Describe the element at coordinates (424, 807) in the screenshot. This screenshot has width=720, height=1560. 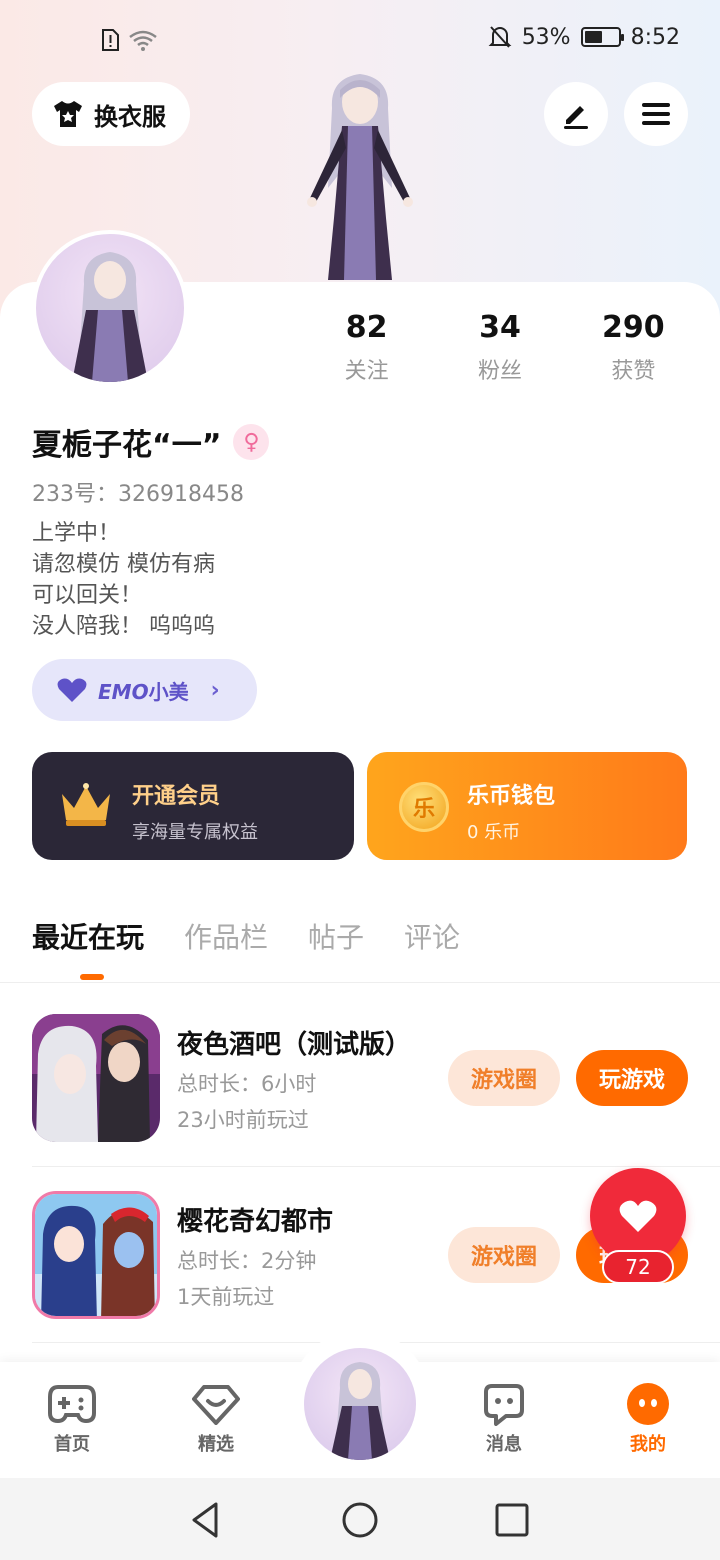
I see `coin-icon: 乐` at that location.